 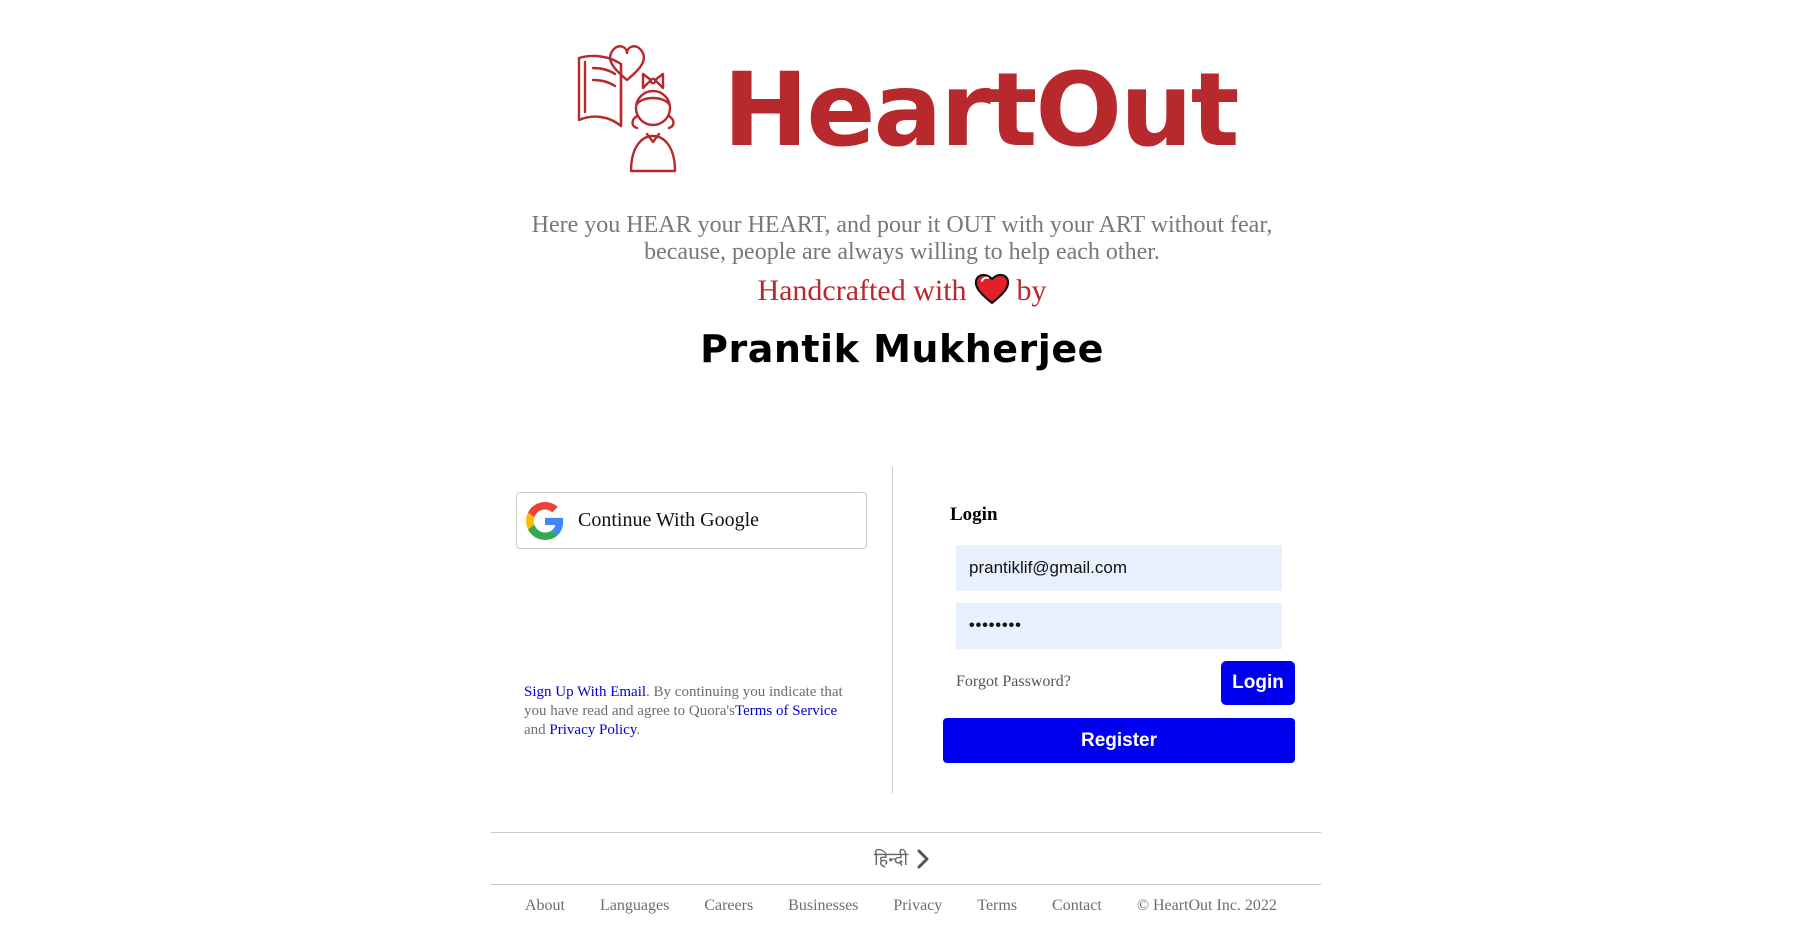 What do you see at coordinates (592, 730) in the screenshot?
I see `privacy-policy-link: Privacy Policy` at bounding box center [592, 730].